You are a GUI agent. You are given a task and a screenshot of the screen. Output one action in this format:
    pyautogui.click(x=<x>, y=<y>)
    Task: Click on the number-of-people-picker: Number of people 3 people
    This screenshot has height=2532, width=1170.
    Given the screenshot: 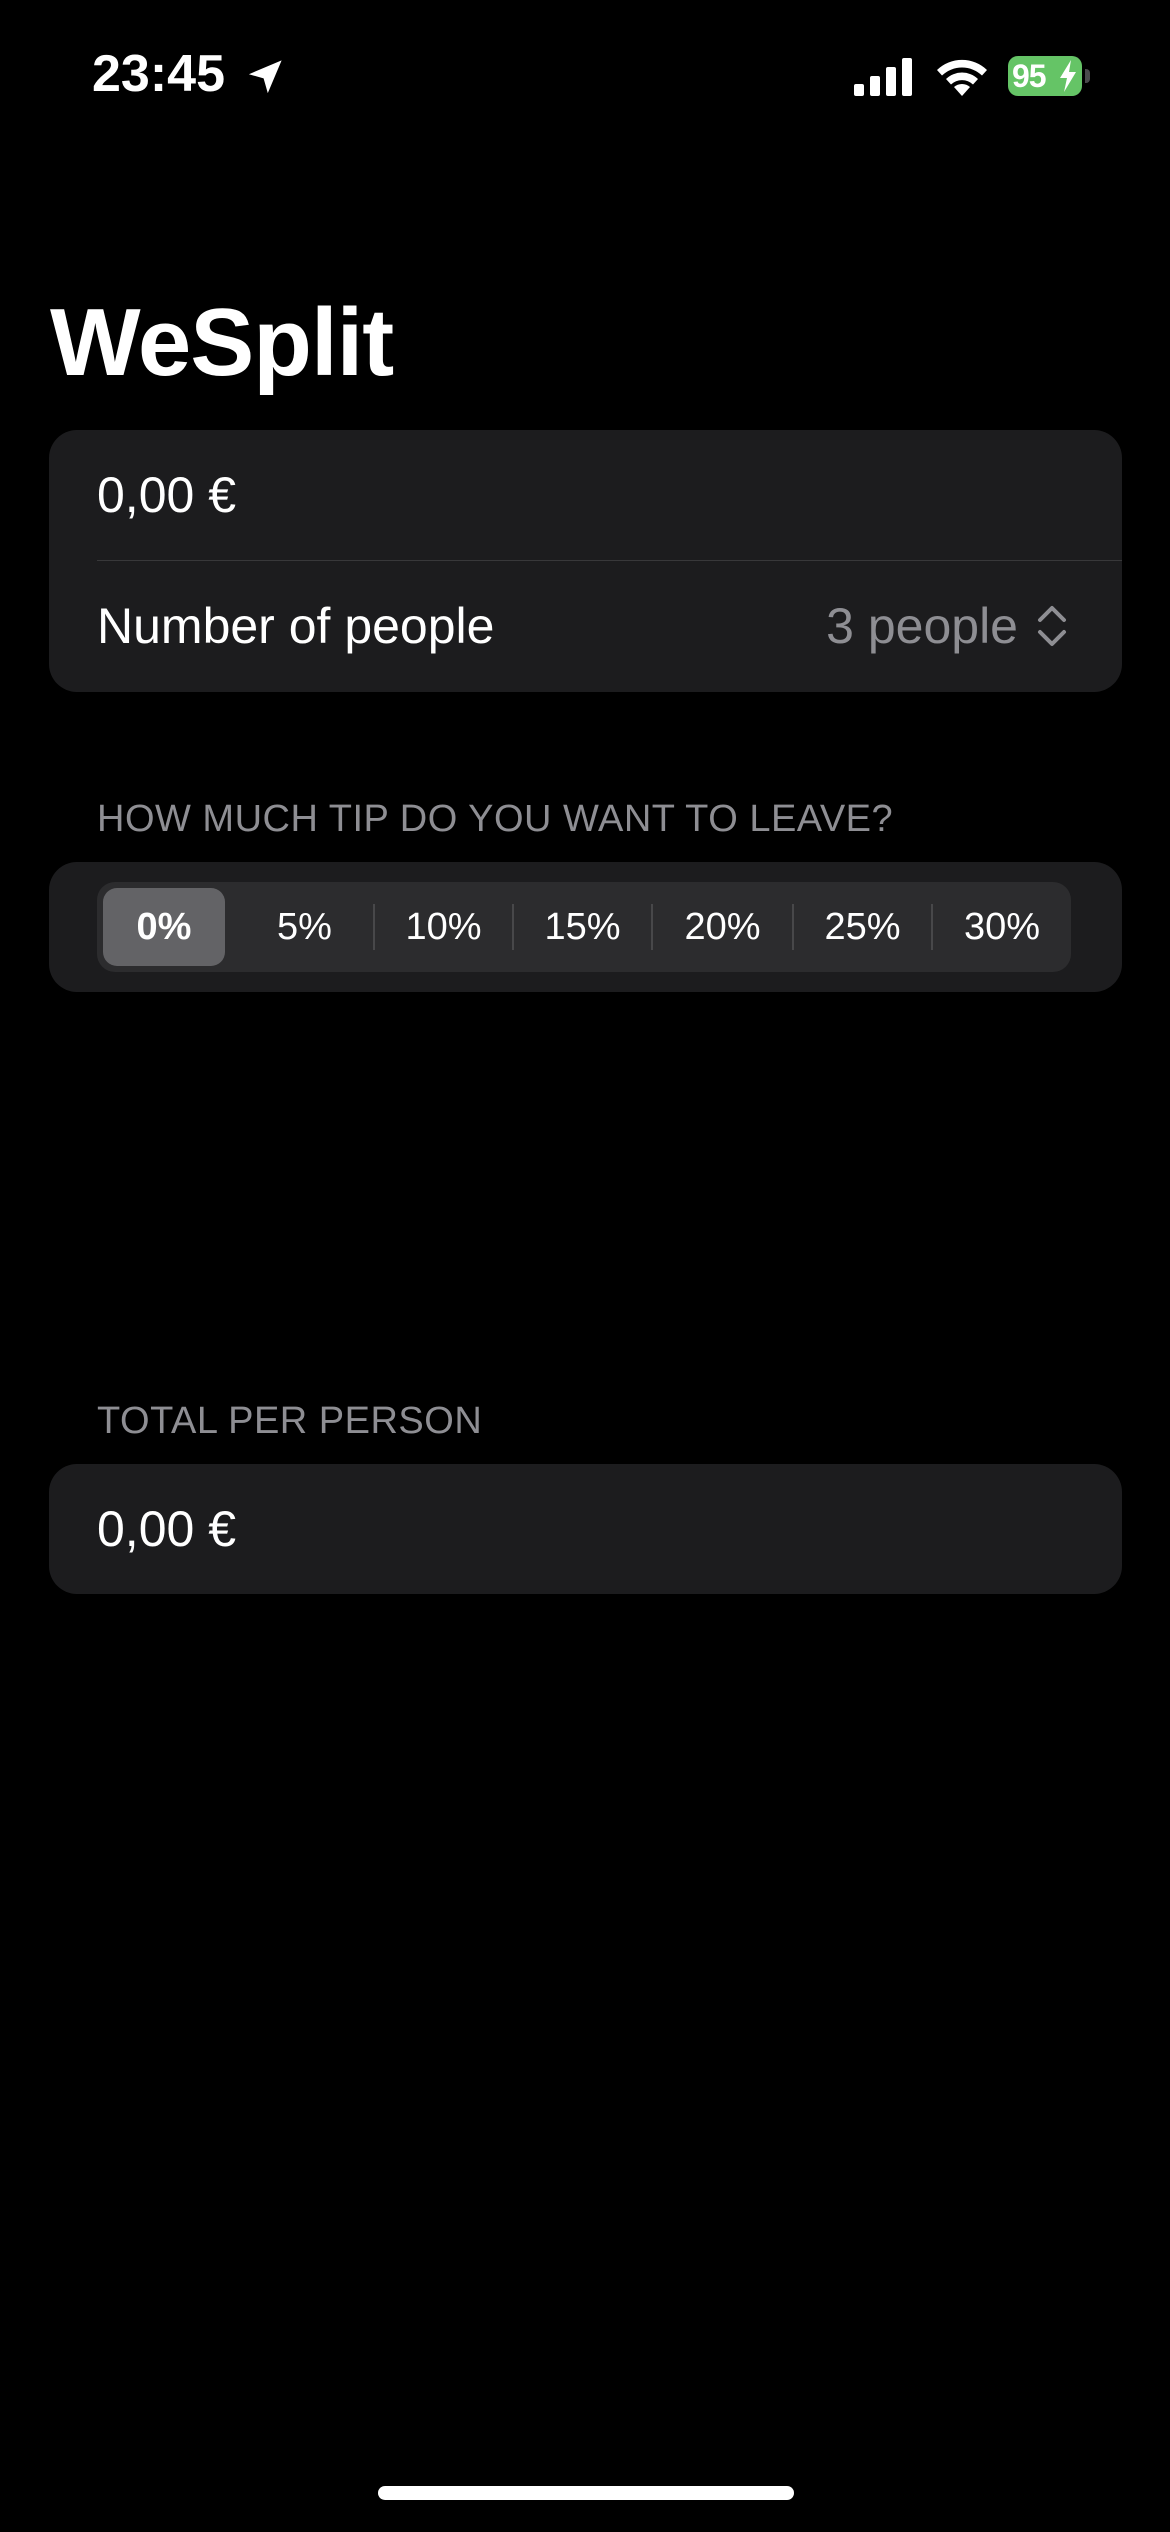 What is the action you would take?
    pyautogui.click(x=585, y=626)
    